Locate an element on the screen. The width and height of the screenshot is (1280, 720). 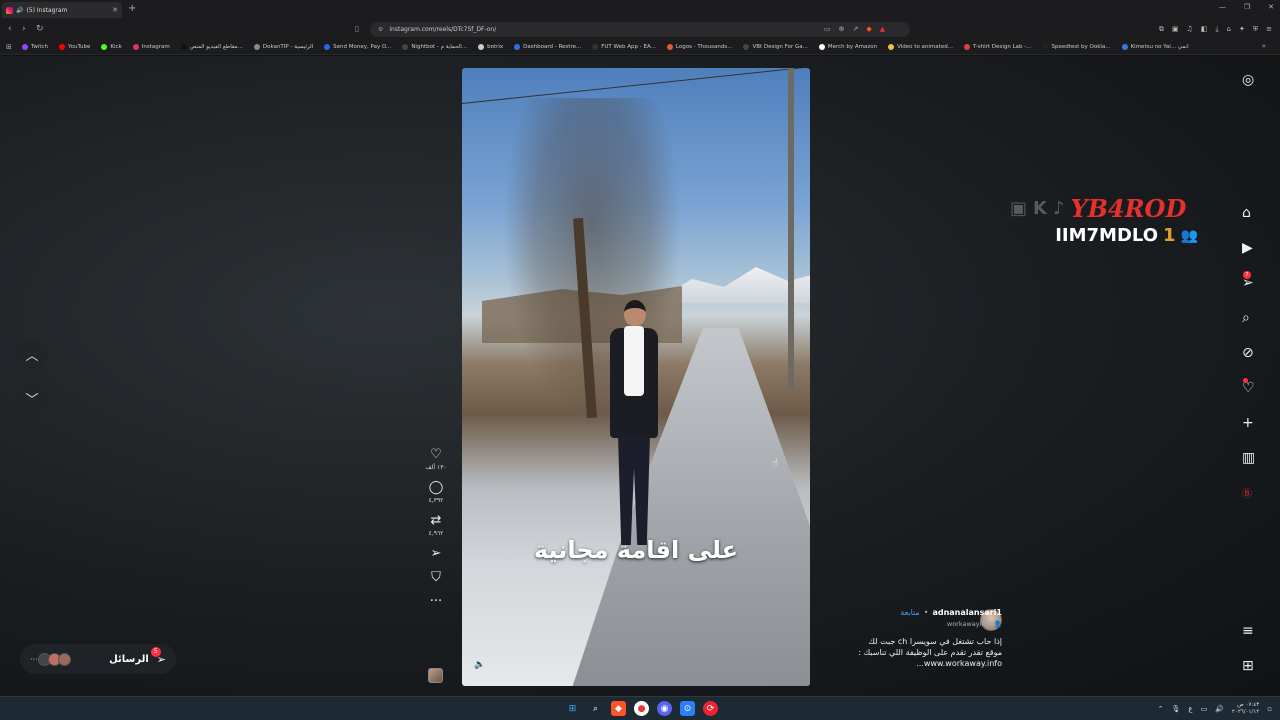
create-icon: + is located at coordinates (1248, 423).